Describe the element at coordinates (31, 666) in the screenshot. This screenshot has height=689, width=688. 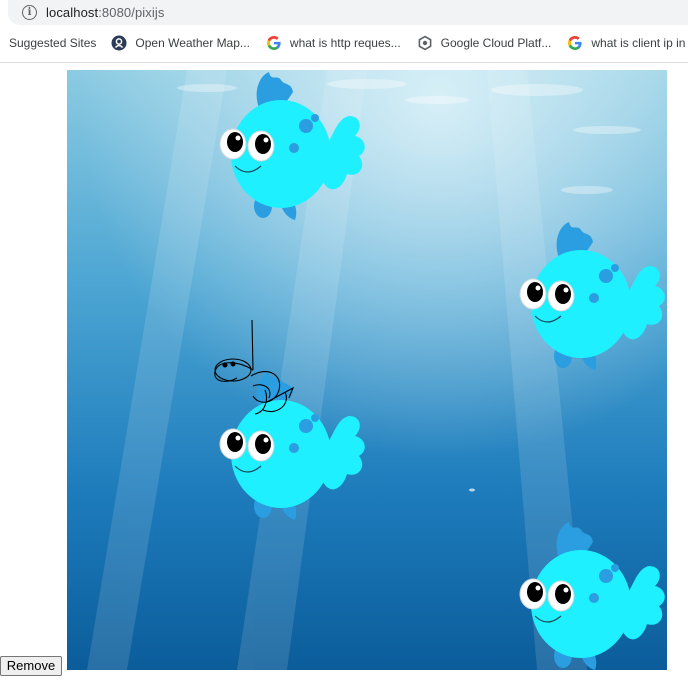
I see `remove-button: Remove` at that location.